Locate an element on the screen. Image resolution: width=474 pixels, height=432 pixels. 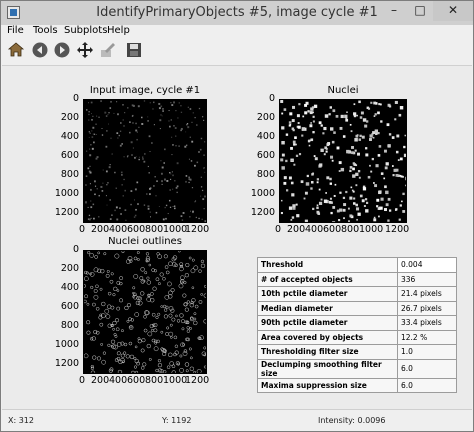
nuclei-xtick: 800 is located at coordinates (350, 229).